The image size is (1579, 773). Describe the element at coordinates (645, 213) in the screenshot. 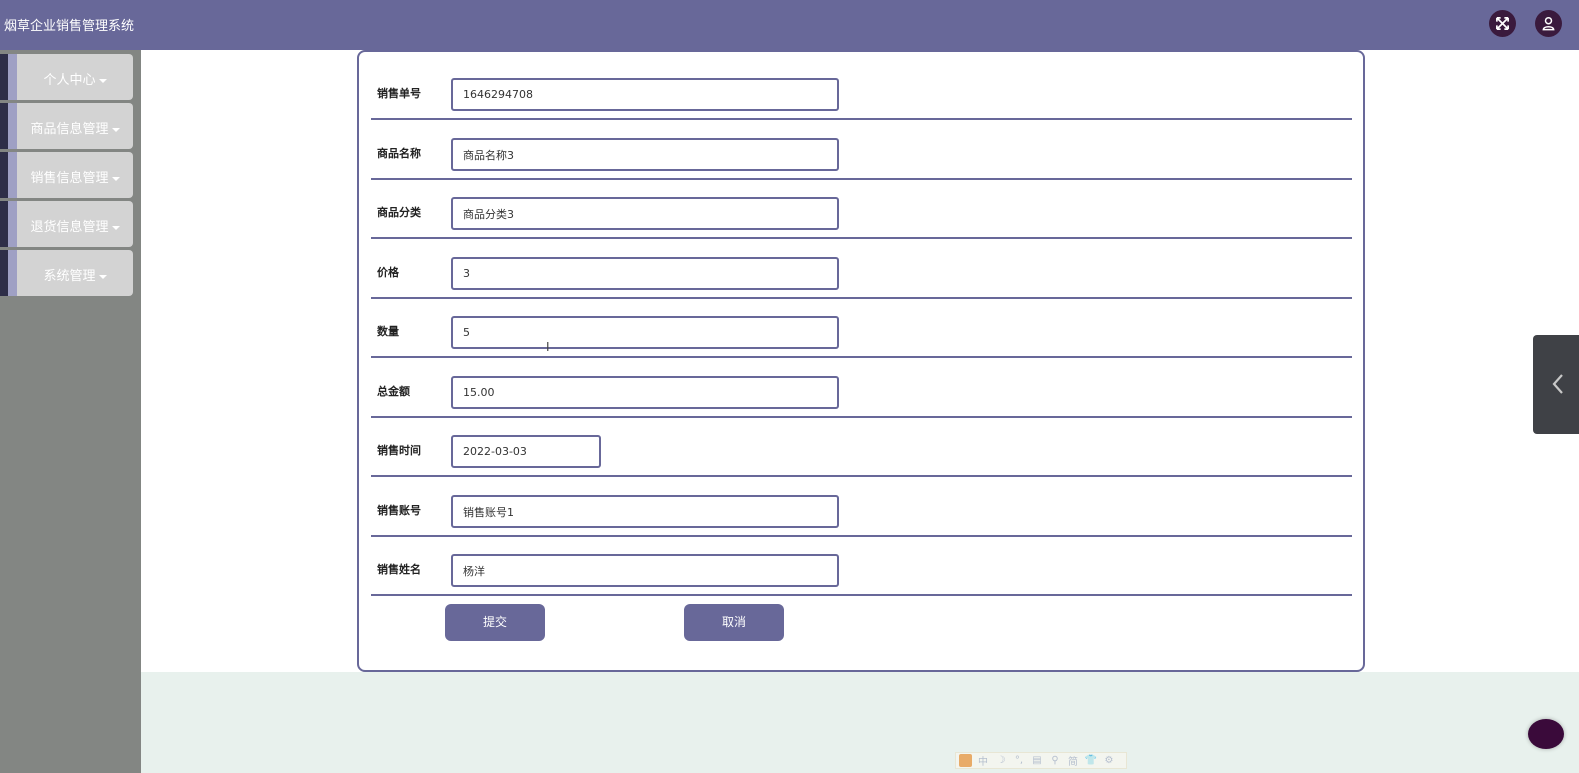

I see `product-category-input` at that location.